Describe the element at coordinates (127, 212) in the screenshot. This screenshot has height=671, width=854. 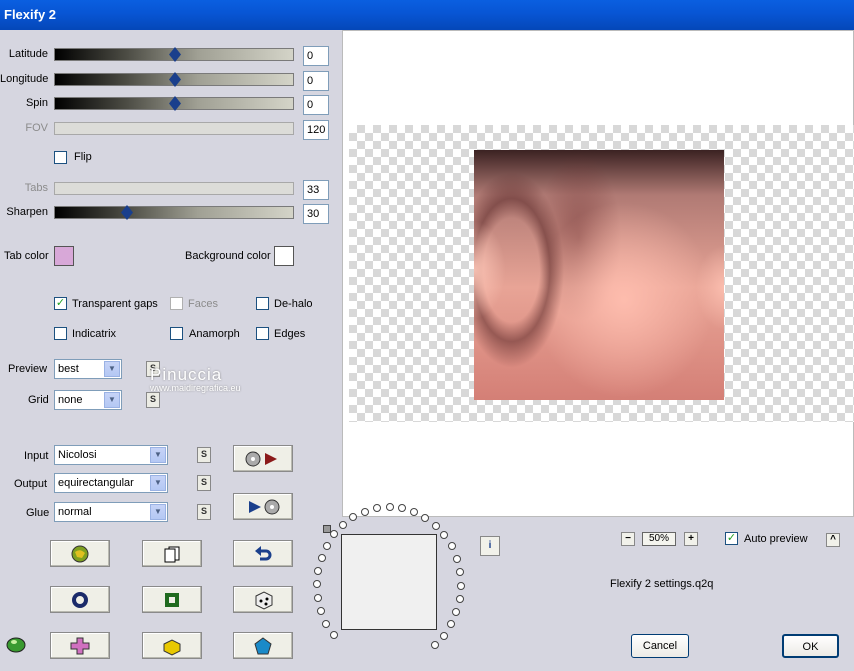
I see `sharpen-thumb` at that location.